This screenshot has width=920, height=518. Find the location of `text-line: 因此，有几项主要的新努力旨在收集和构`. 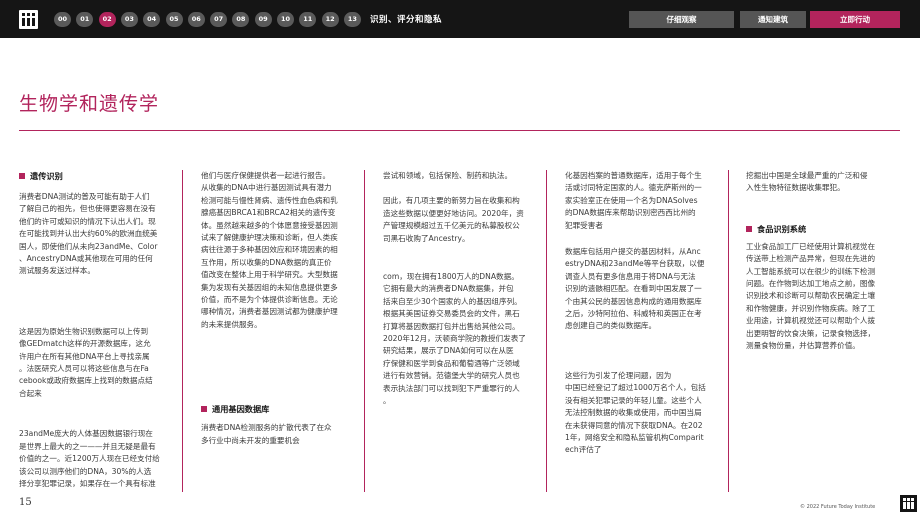

text-line: 因此，有几项主要的新努力旨在收集和构 is located at coordinates (451, 201).